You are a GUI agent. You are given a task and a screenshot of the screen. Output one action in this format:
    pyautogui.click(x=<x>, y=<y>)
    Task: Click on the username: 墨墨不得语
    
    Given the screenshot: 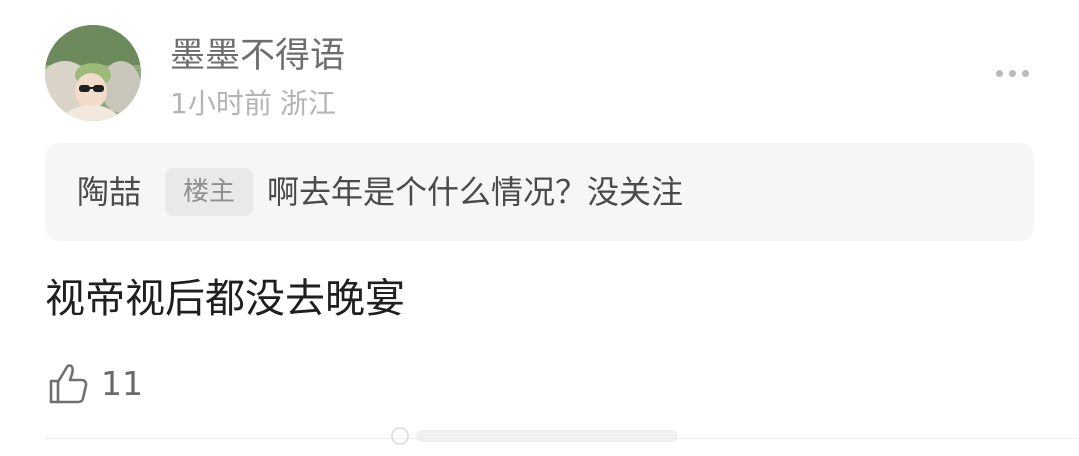 What is the action you would take?
    pyautogui.click(x=257, y=56)
    